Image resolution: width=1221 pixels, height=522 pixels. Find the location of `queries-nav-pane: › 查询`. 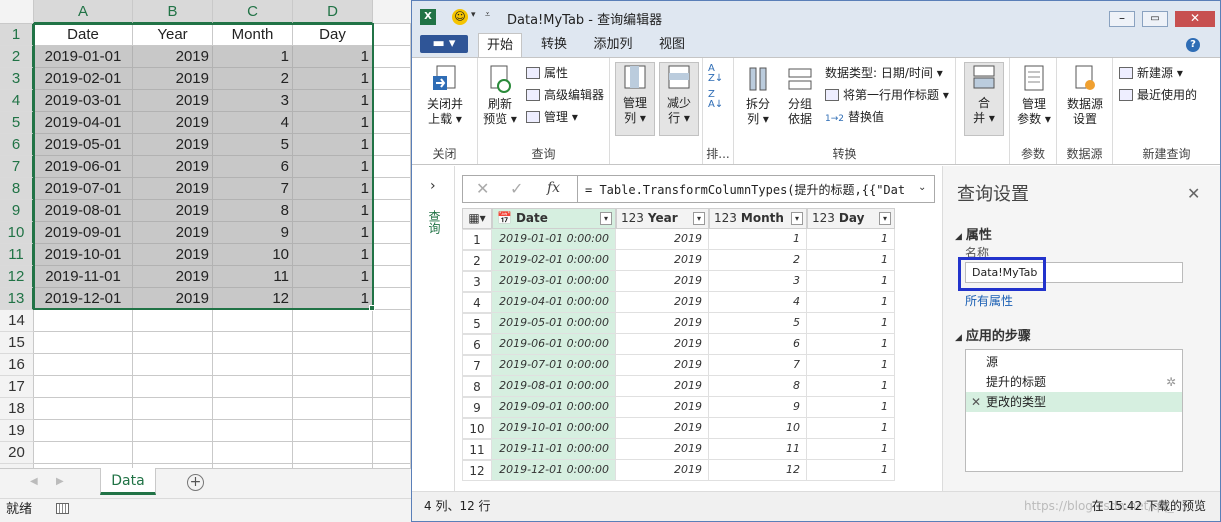

queries-nav-pane: › 查询 is located at coordinates (433, 328).